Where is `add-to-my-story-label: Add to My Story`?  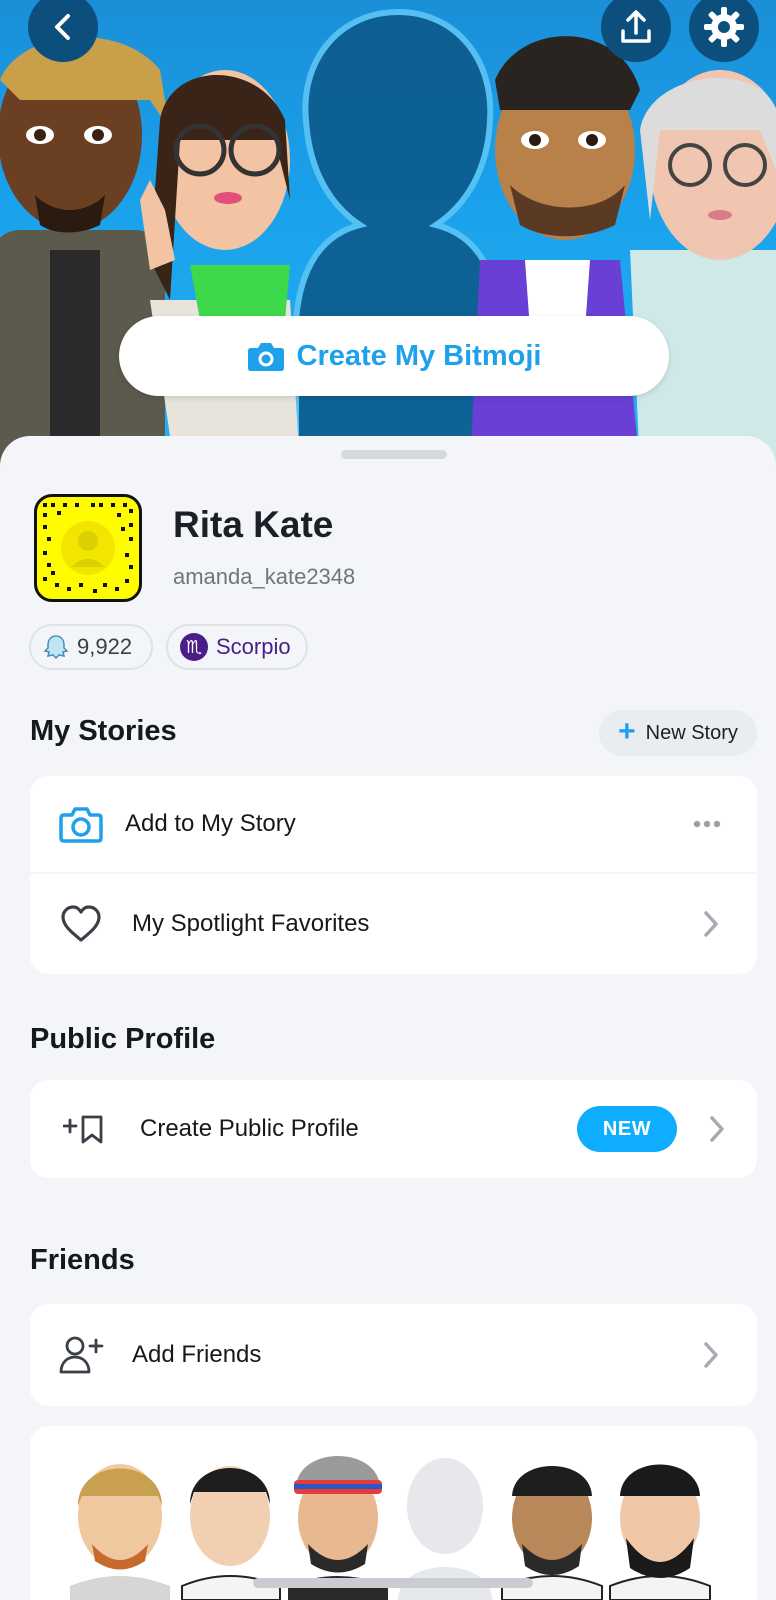 add-to-my-story-label: Add to My Story is located at coordinates (210, 823).